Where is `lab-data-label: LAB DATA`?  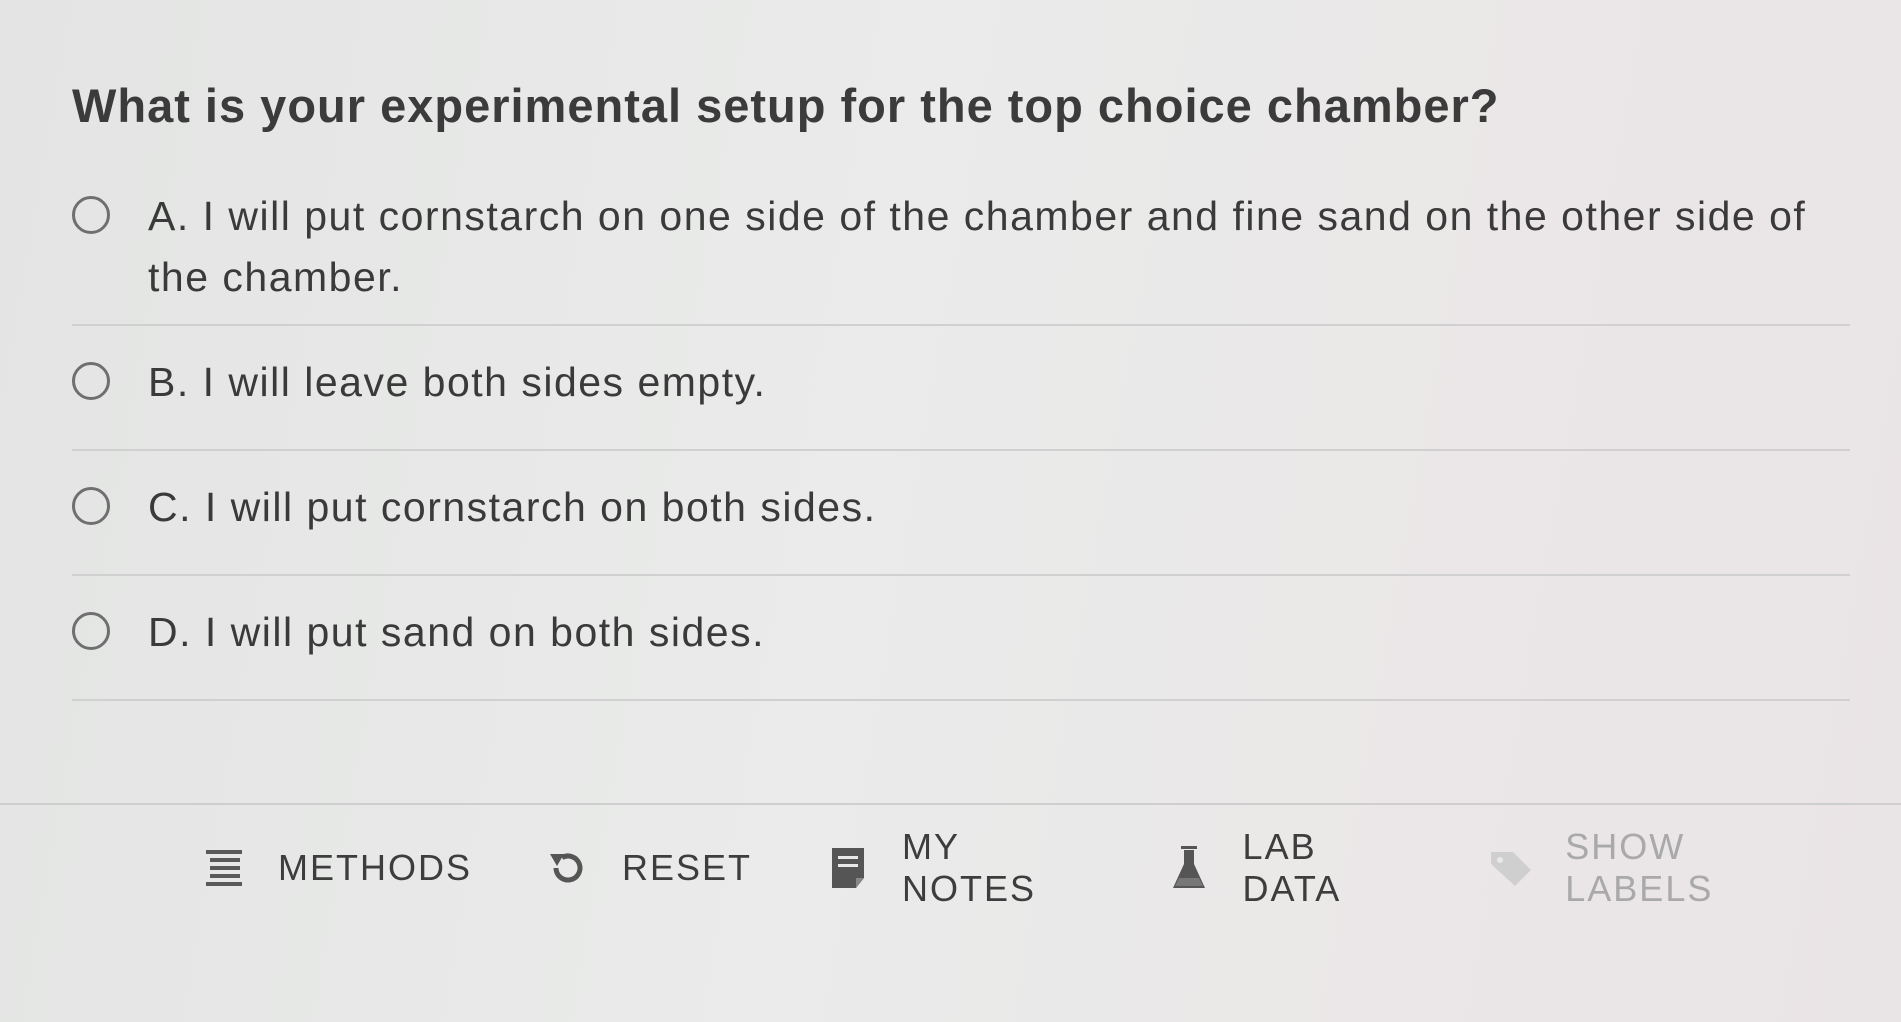
lab-data-label: LAB DATA is located at coordinates (1292, 867).